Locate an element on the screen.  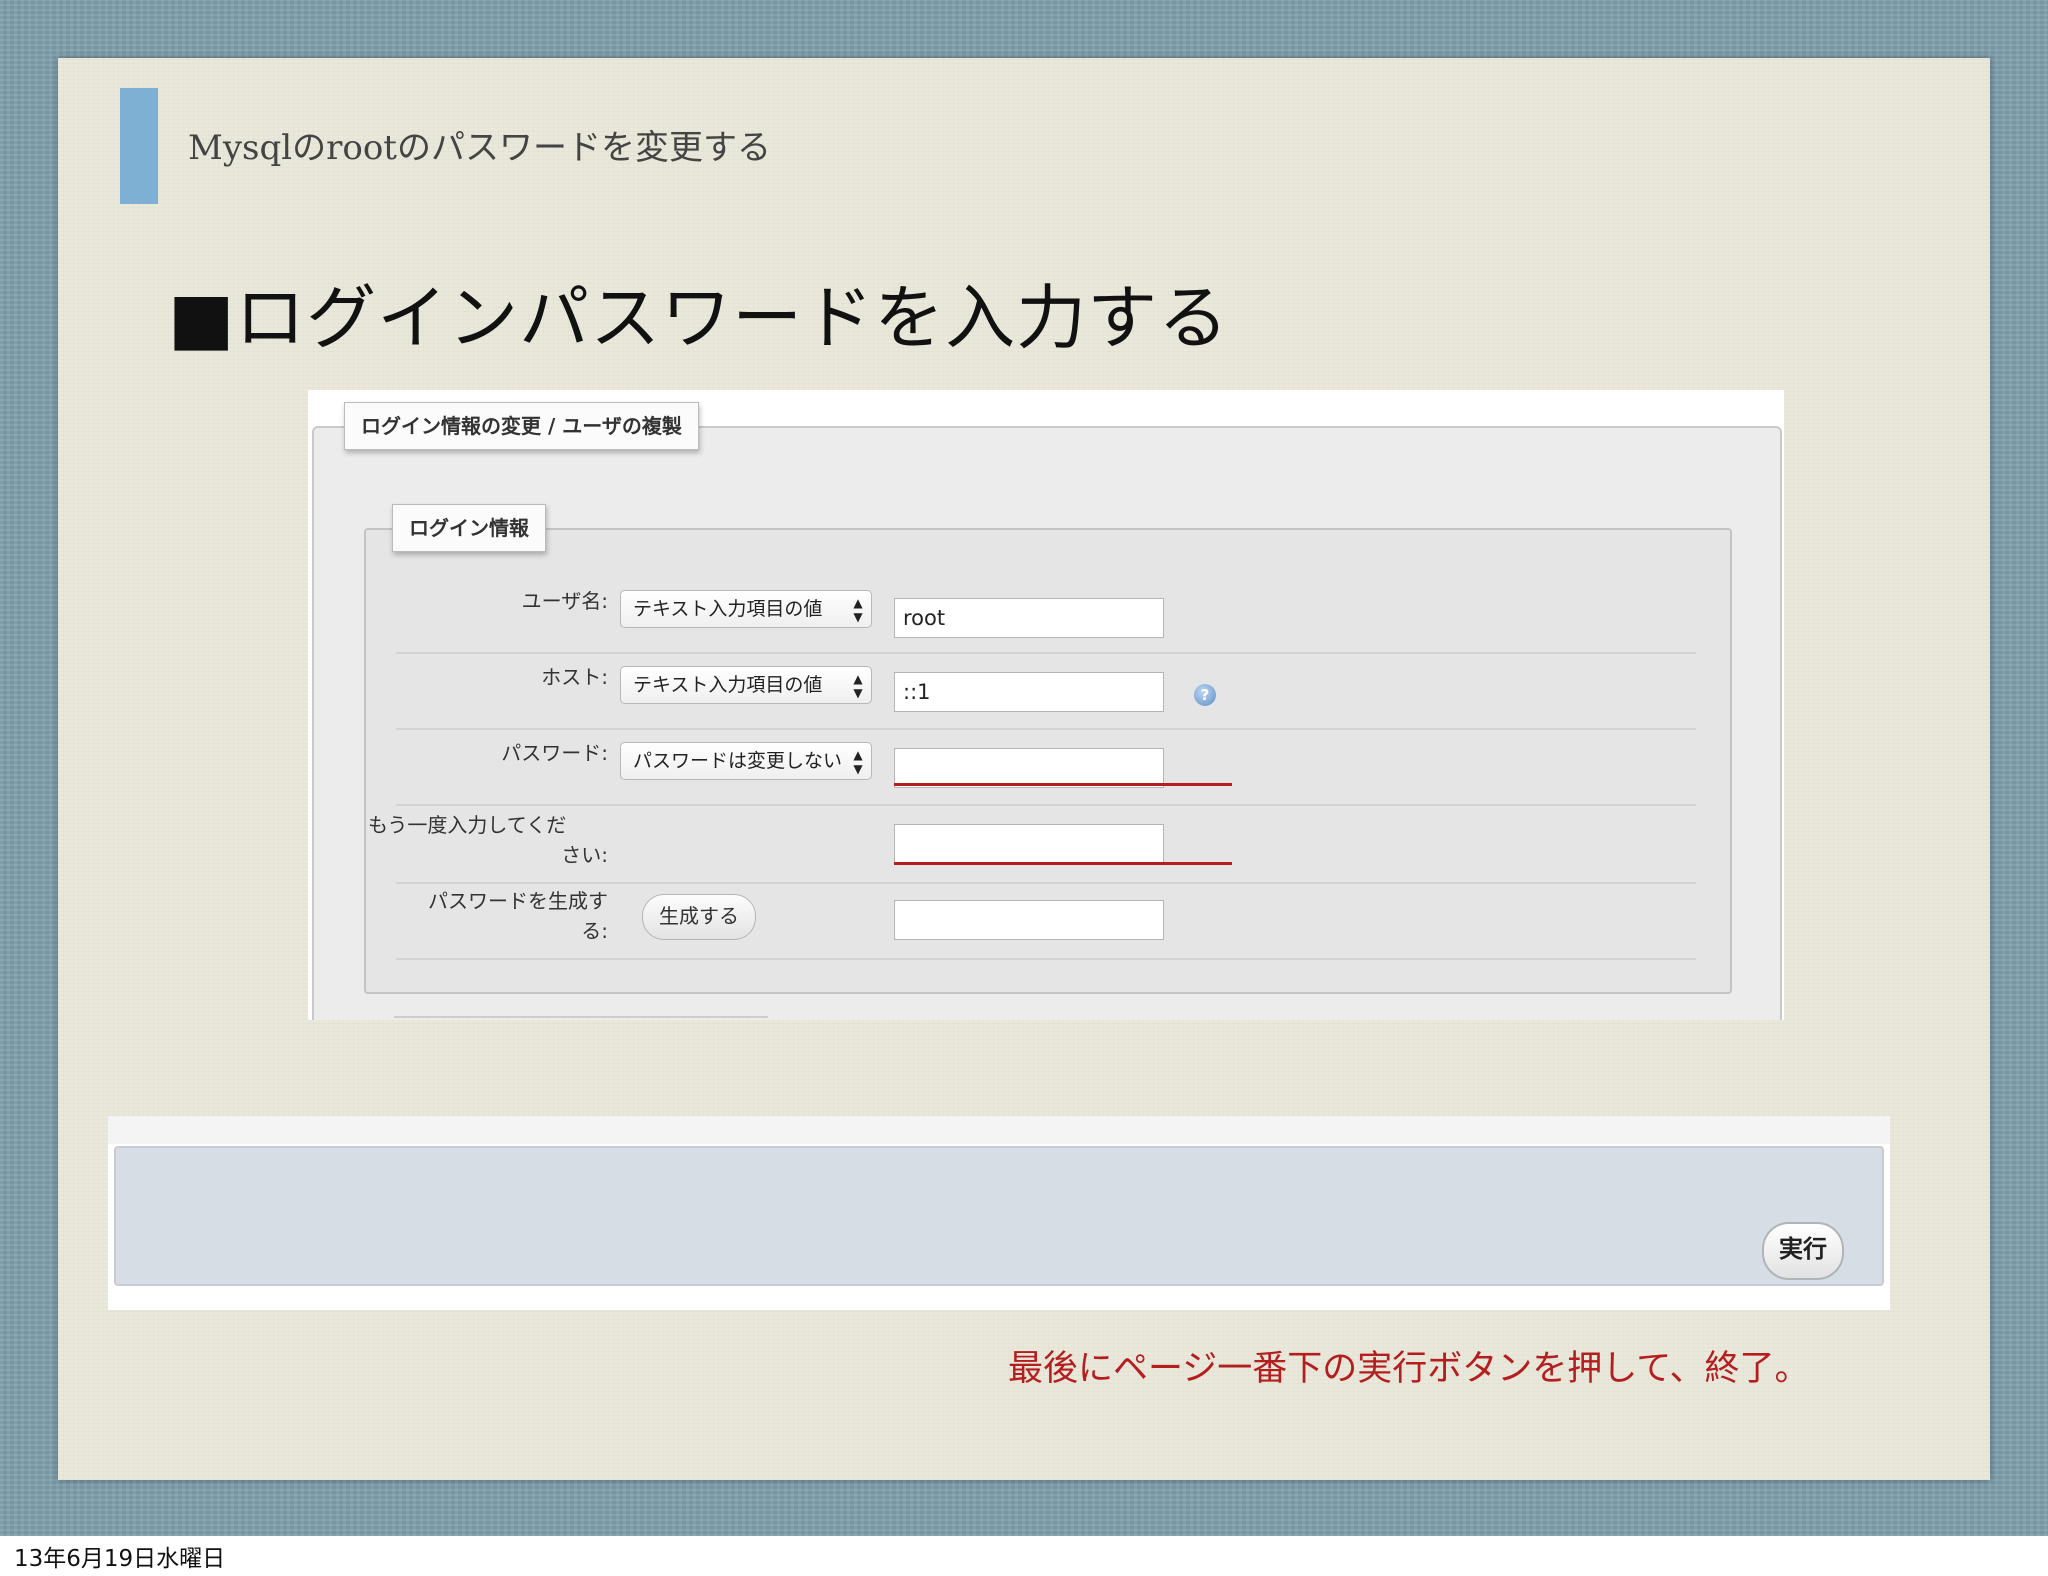
host-type-select: テキスト入力項目の値 ▲ ▼ is located at coordinates (746, 685).